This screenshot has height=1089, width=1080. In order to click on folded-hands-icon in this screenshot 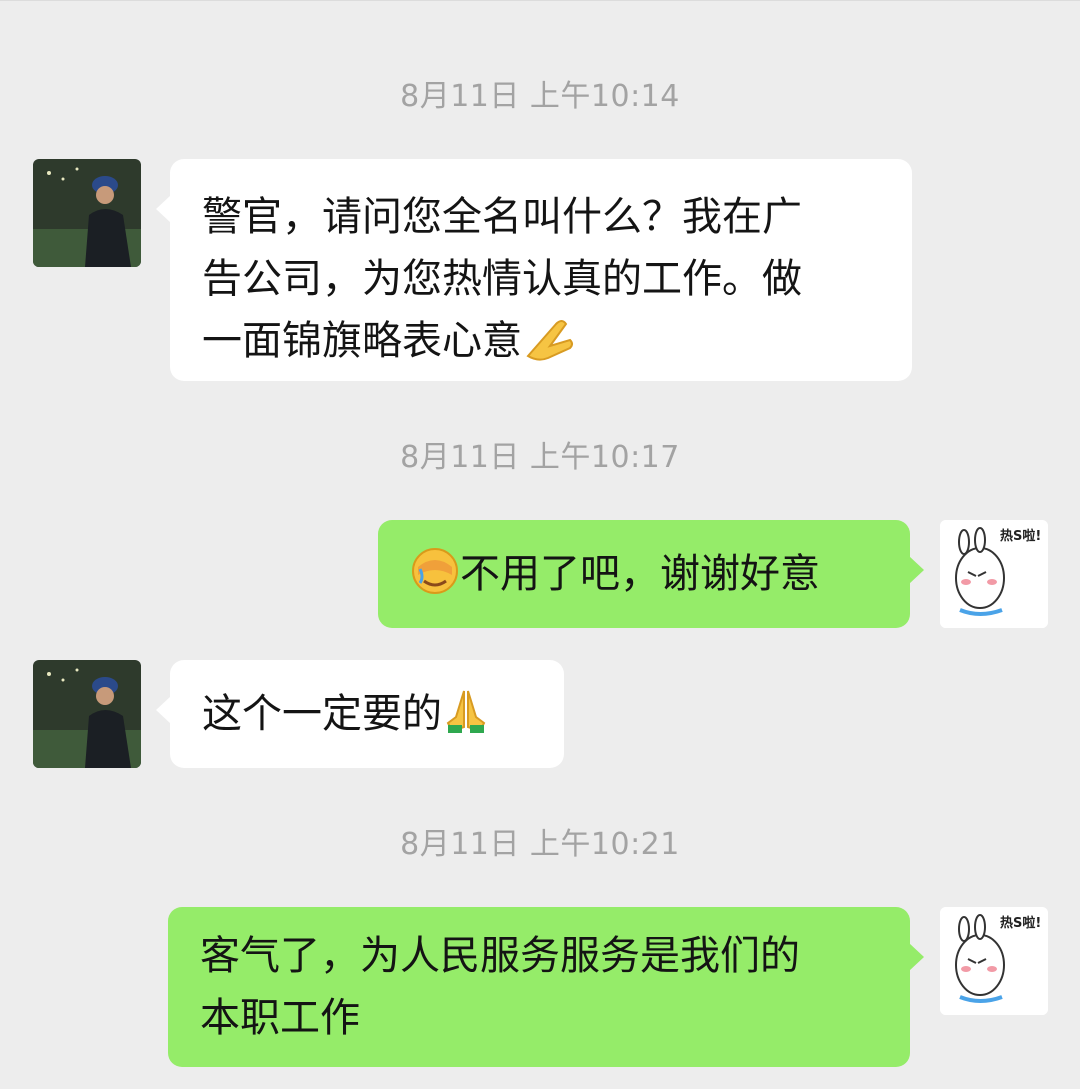, I will do `click(549, 348)`.